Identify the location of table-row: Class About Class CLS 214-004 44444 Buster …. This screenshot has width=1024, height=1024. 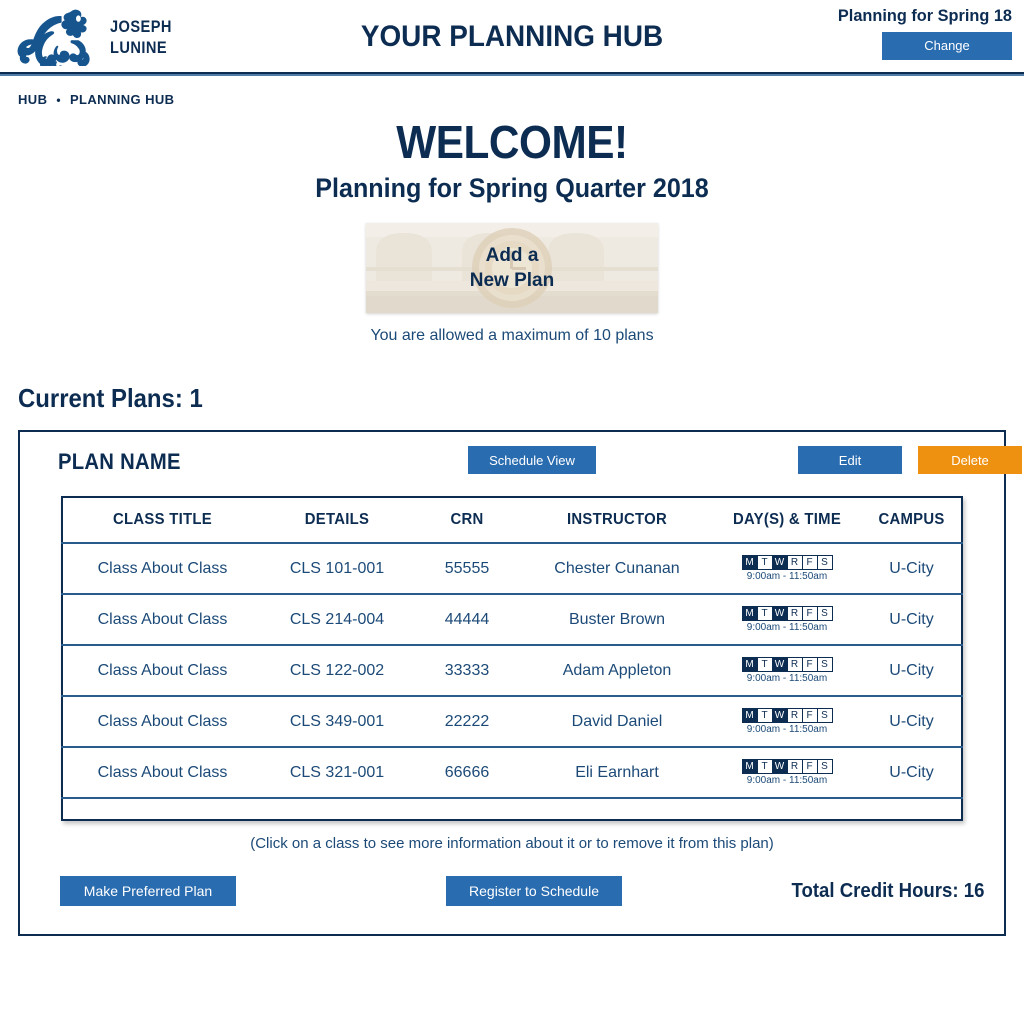
(512, 620).